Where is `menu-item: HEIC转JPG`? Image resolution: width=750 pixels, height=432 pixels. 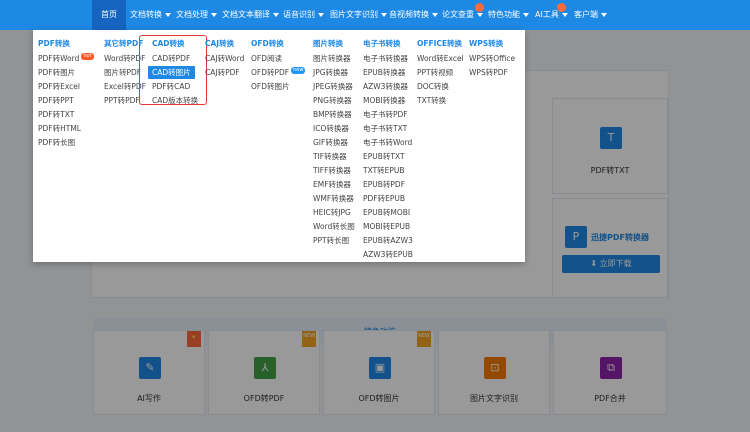
menu-item: HEIC转JPG is located at coordinates (332, 212).